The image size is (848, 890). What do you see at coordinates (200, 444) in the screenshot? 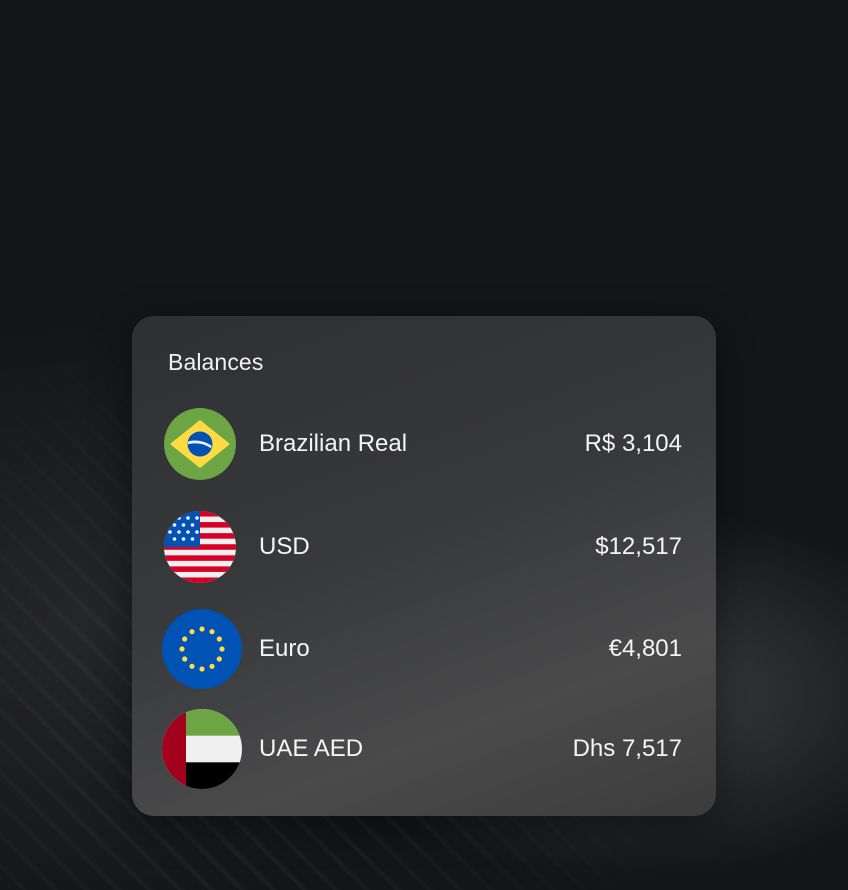
I see `brazil-flag-icon` at bounding box center [200, 444].